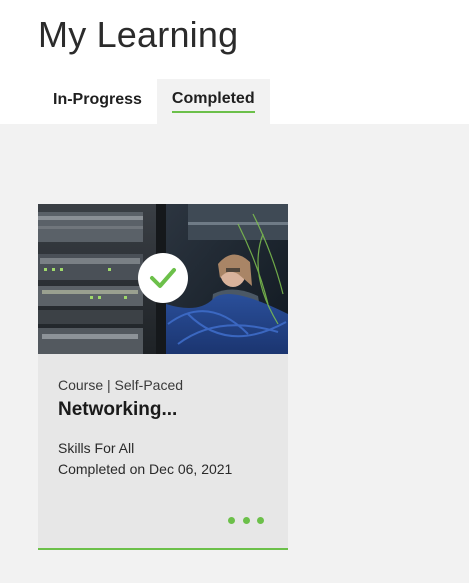 The height and width of the screenshot is (583, 469). What do you see at coordinates (121, 385) in the screenshot?
I see `course-type: Course | Self-Paced` at bounding box center [121, 385].